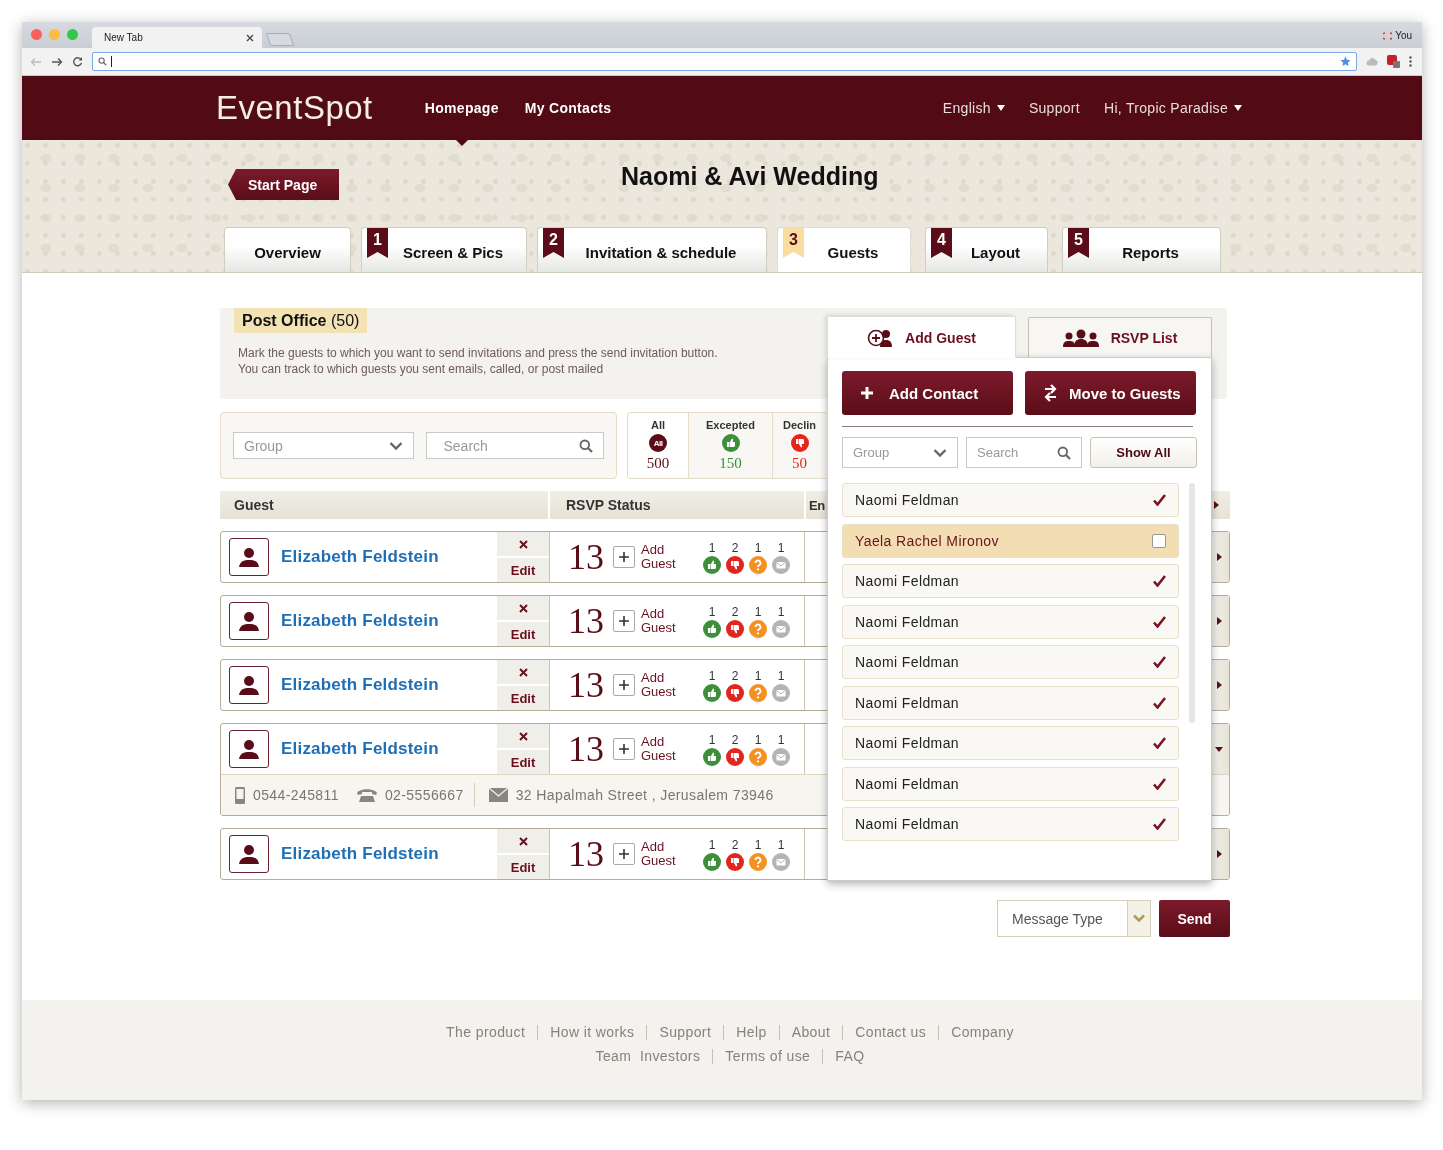  What do you see at coordinates (444, 249) in the screenshot?
I see `step-tab: 1 Screen & Pics` at bounding box center [444, 249].